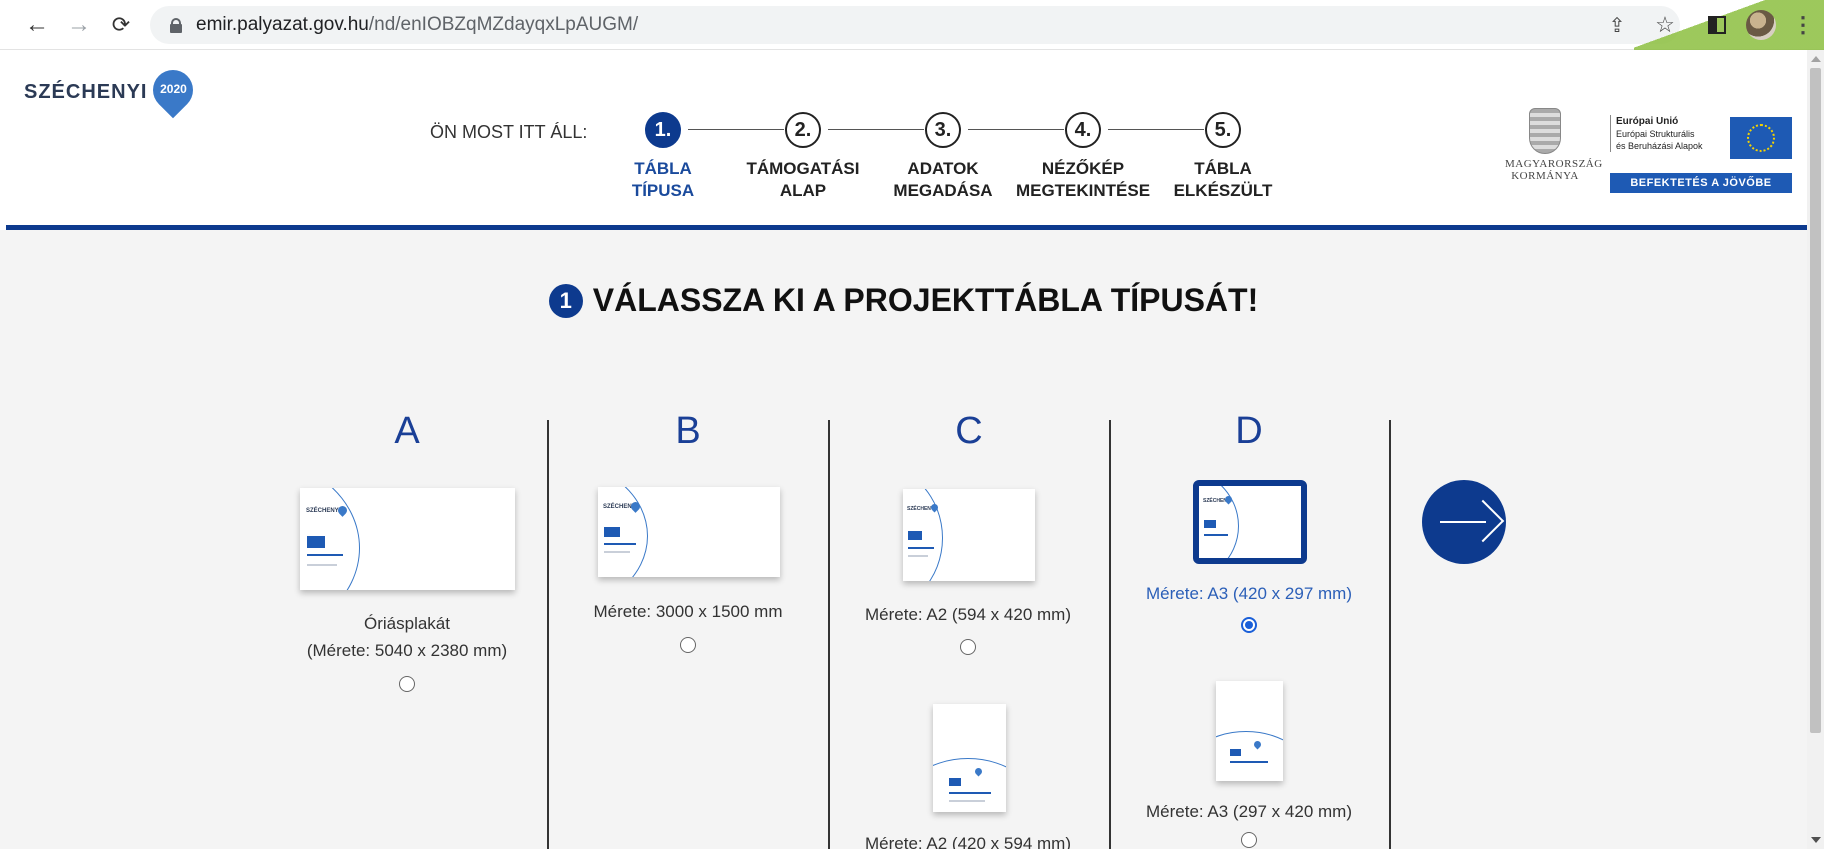 This screenshot has width=1824, height=849. I want to click on gov-line-1: MAGYARORSZÁG, so click(1554, 164).